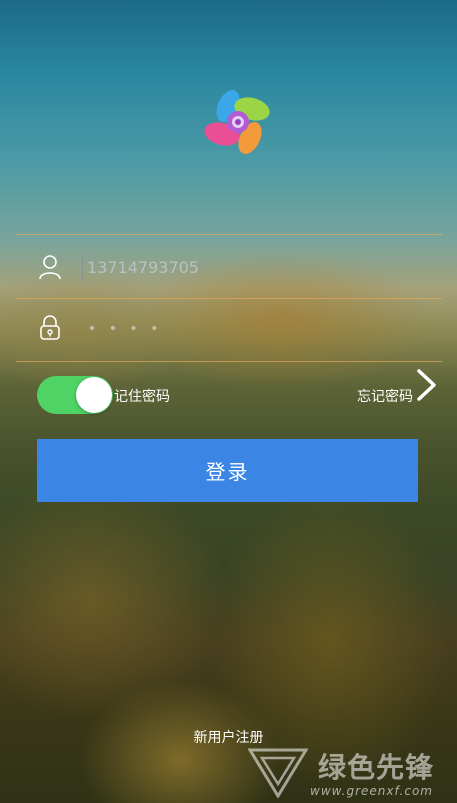 The height and width of the screenshot is (803, 457). What do you see at coordinates (227, 470) in the screenshot?
I see `login-button: 登录` at bounding box center [227, 470].